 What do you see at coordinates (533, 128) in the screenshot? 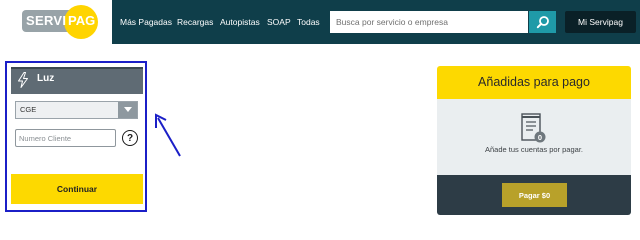
I see `receipt-icon: 0` at bounding box center [533, 128].